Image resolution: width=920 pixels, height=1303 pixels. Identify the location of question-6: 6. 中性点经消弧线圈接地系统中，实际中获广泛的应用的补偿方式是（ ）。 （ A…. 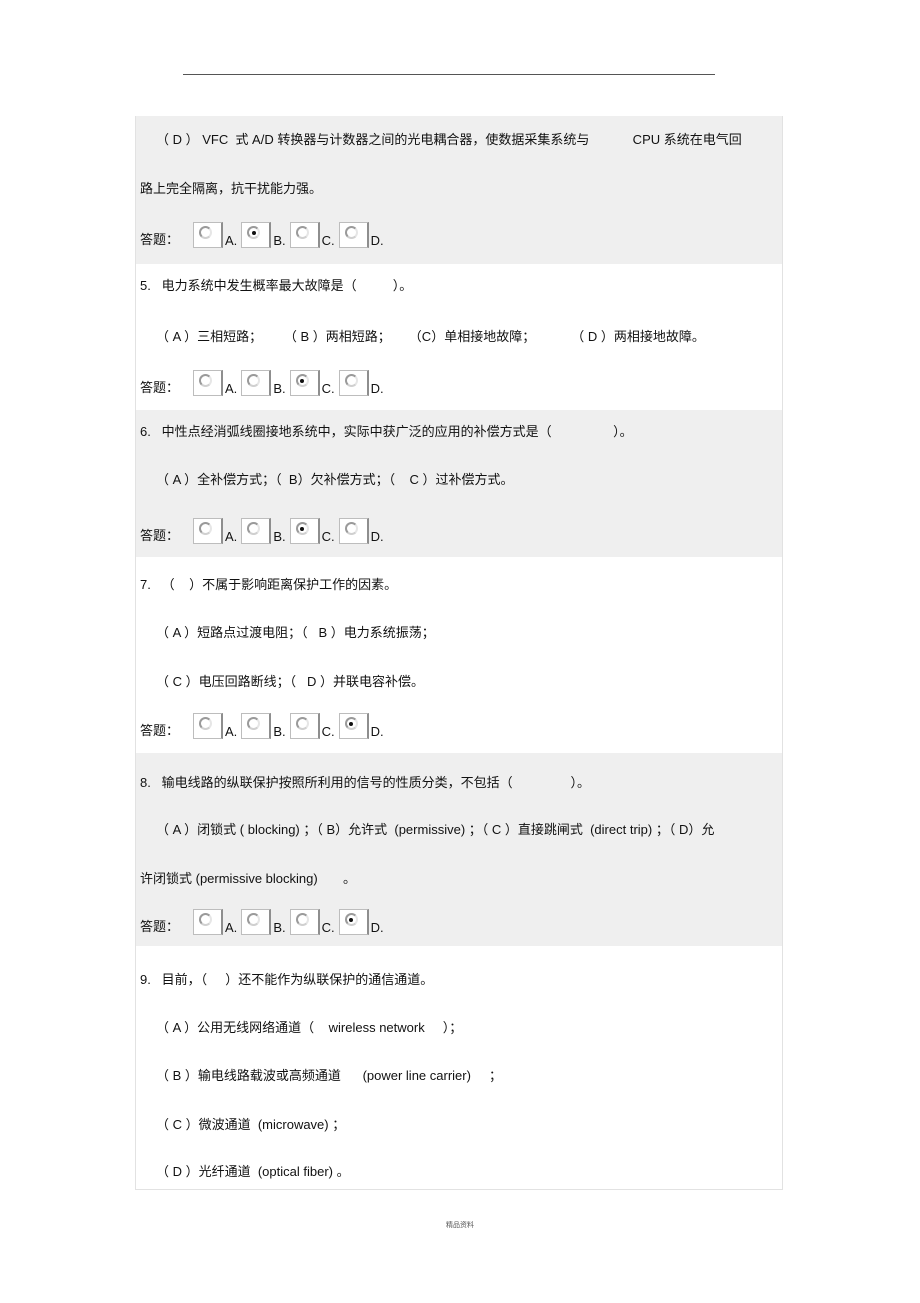
(459, 483).